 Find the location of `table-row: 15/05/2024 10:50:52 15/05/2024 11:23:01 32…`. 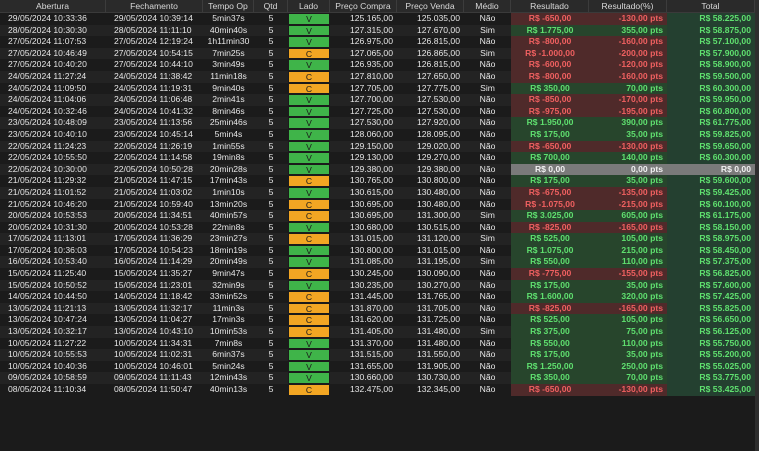

table-row: 15/05/2024 10:50:52 15/05/2024 11:23:01 32… is located at coordinates (379, 285).